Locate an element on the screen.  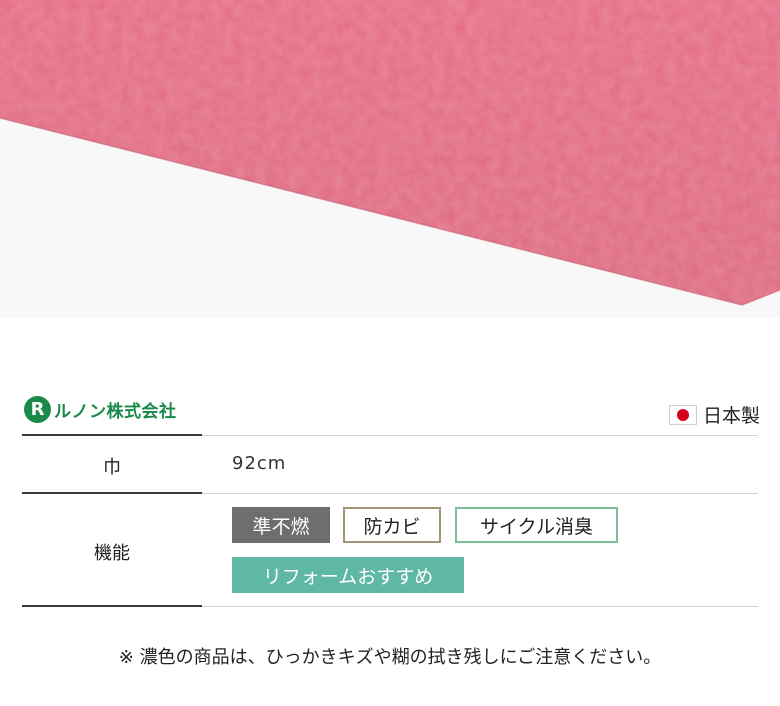
brand-logo: R ルノン株式会社 is located at coordinates (100, 409).